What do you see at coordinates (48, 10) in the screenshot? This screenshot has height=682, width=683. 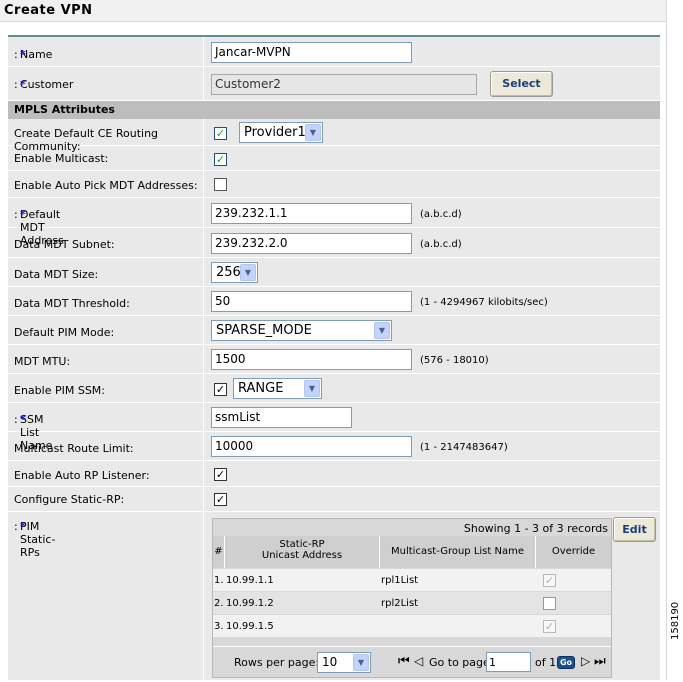 I see `page-title: Create VPN` at bounding box center [48, 10].